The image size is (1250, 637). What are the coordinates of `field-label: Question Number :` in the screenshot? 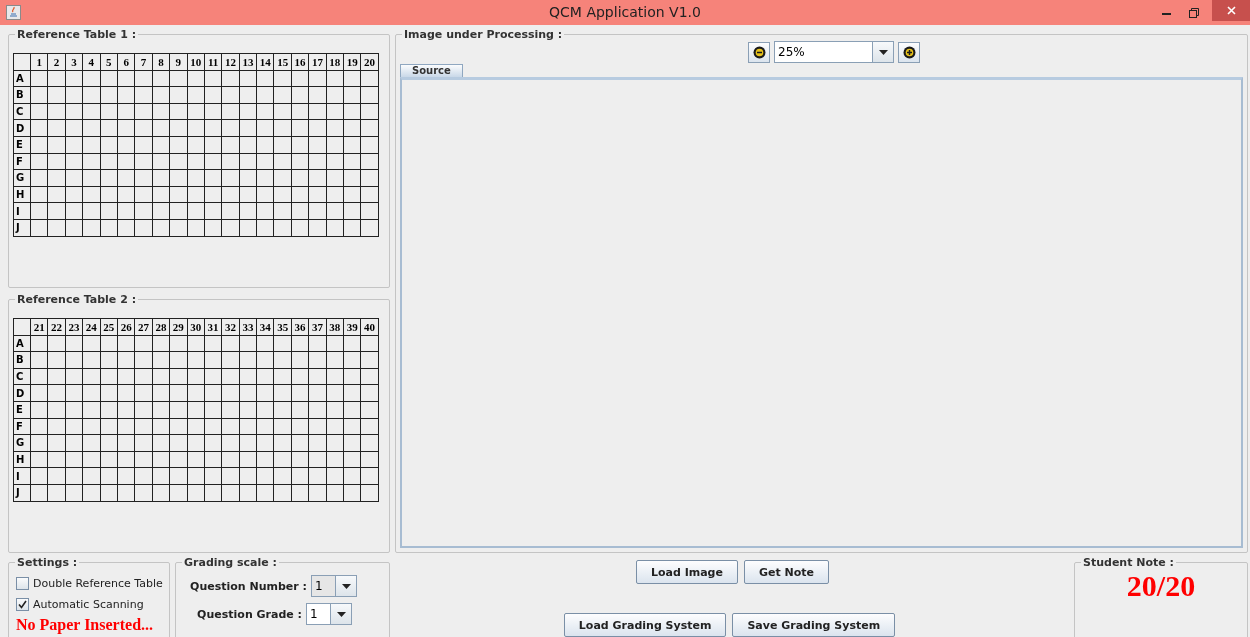 It's located at (248, 586).